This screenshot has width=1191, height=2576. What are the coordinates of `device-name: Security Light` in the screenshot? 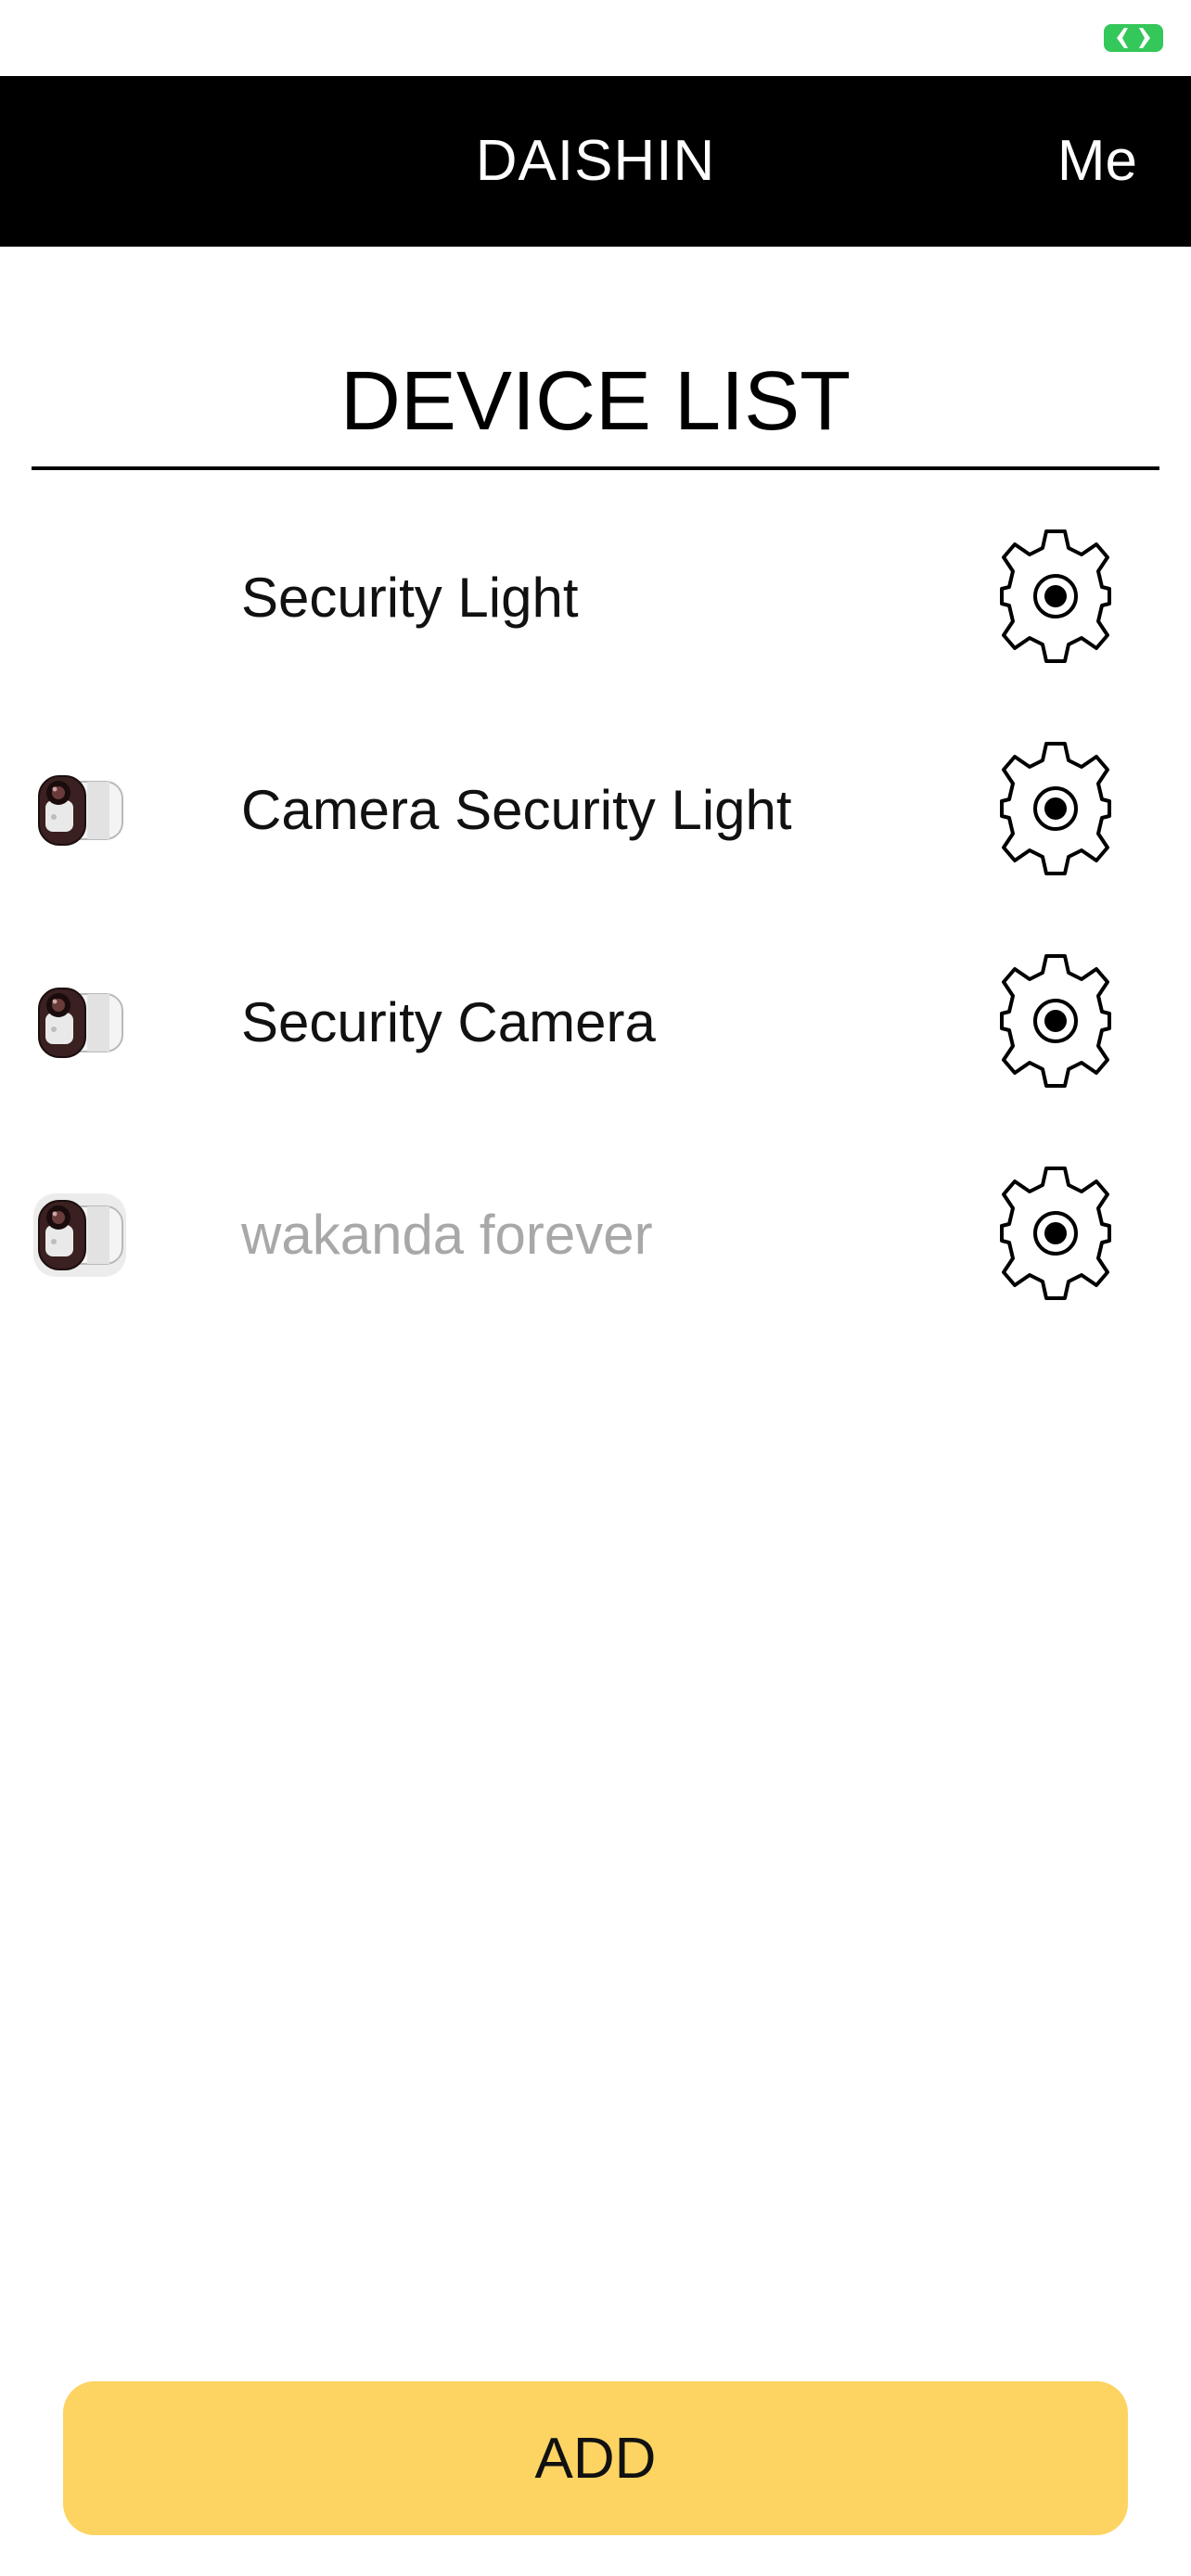 It's located at (410, 598).